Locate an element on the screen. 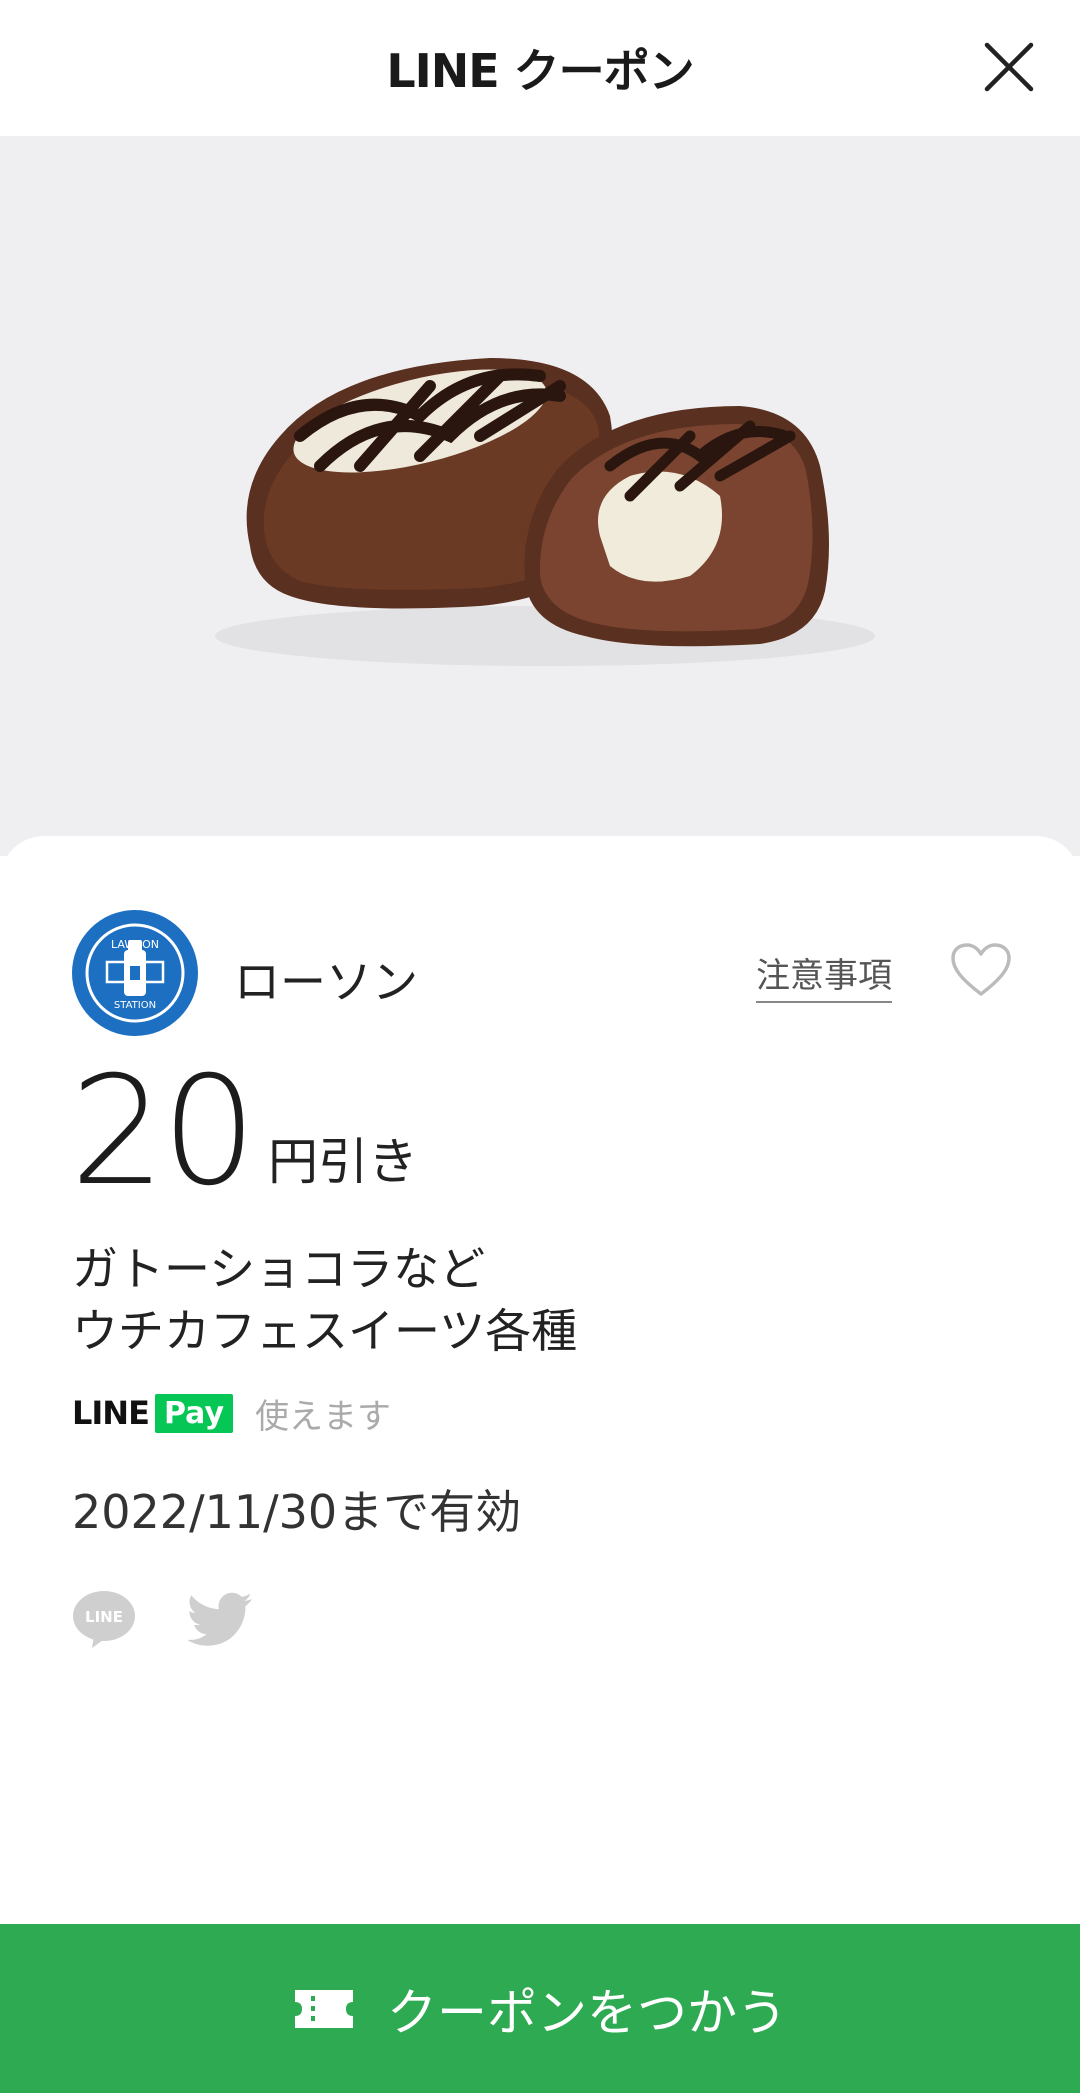  gateau-chocolat-illustration is located at coordinates (545, 512).